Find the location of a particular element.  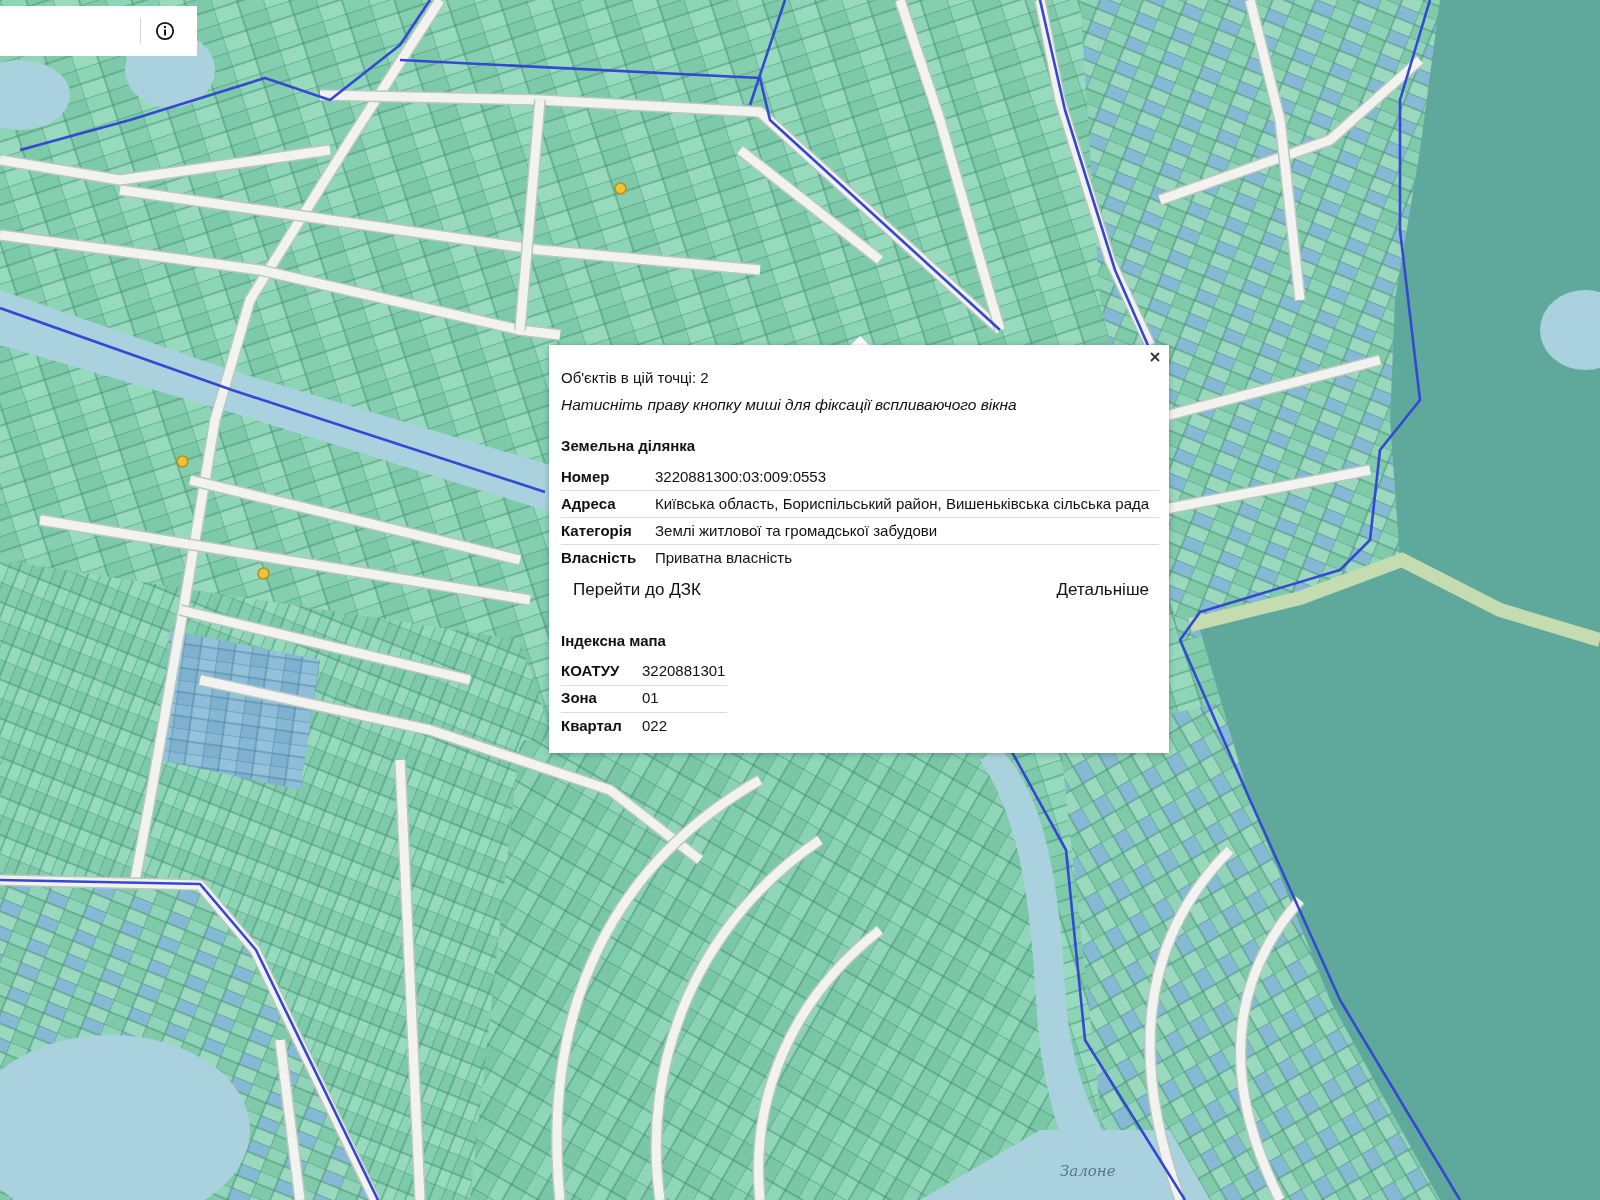

field-label: Адреса is located at coordinates (608, 504).